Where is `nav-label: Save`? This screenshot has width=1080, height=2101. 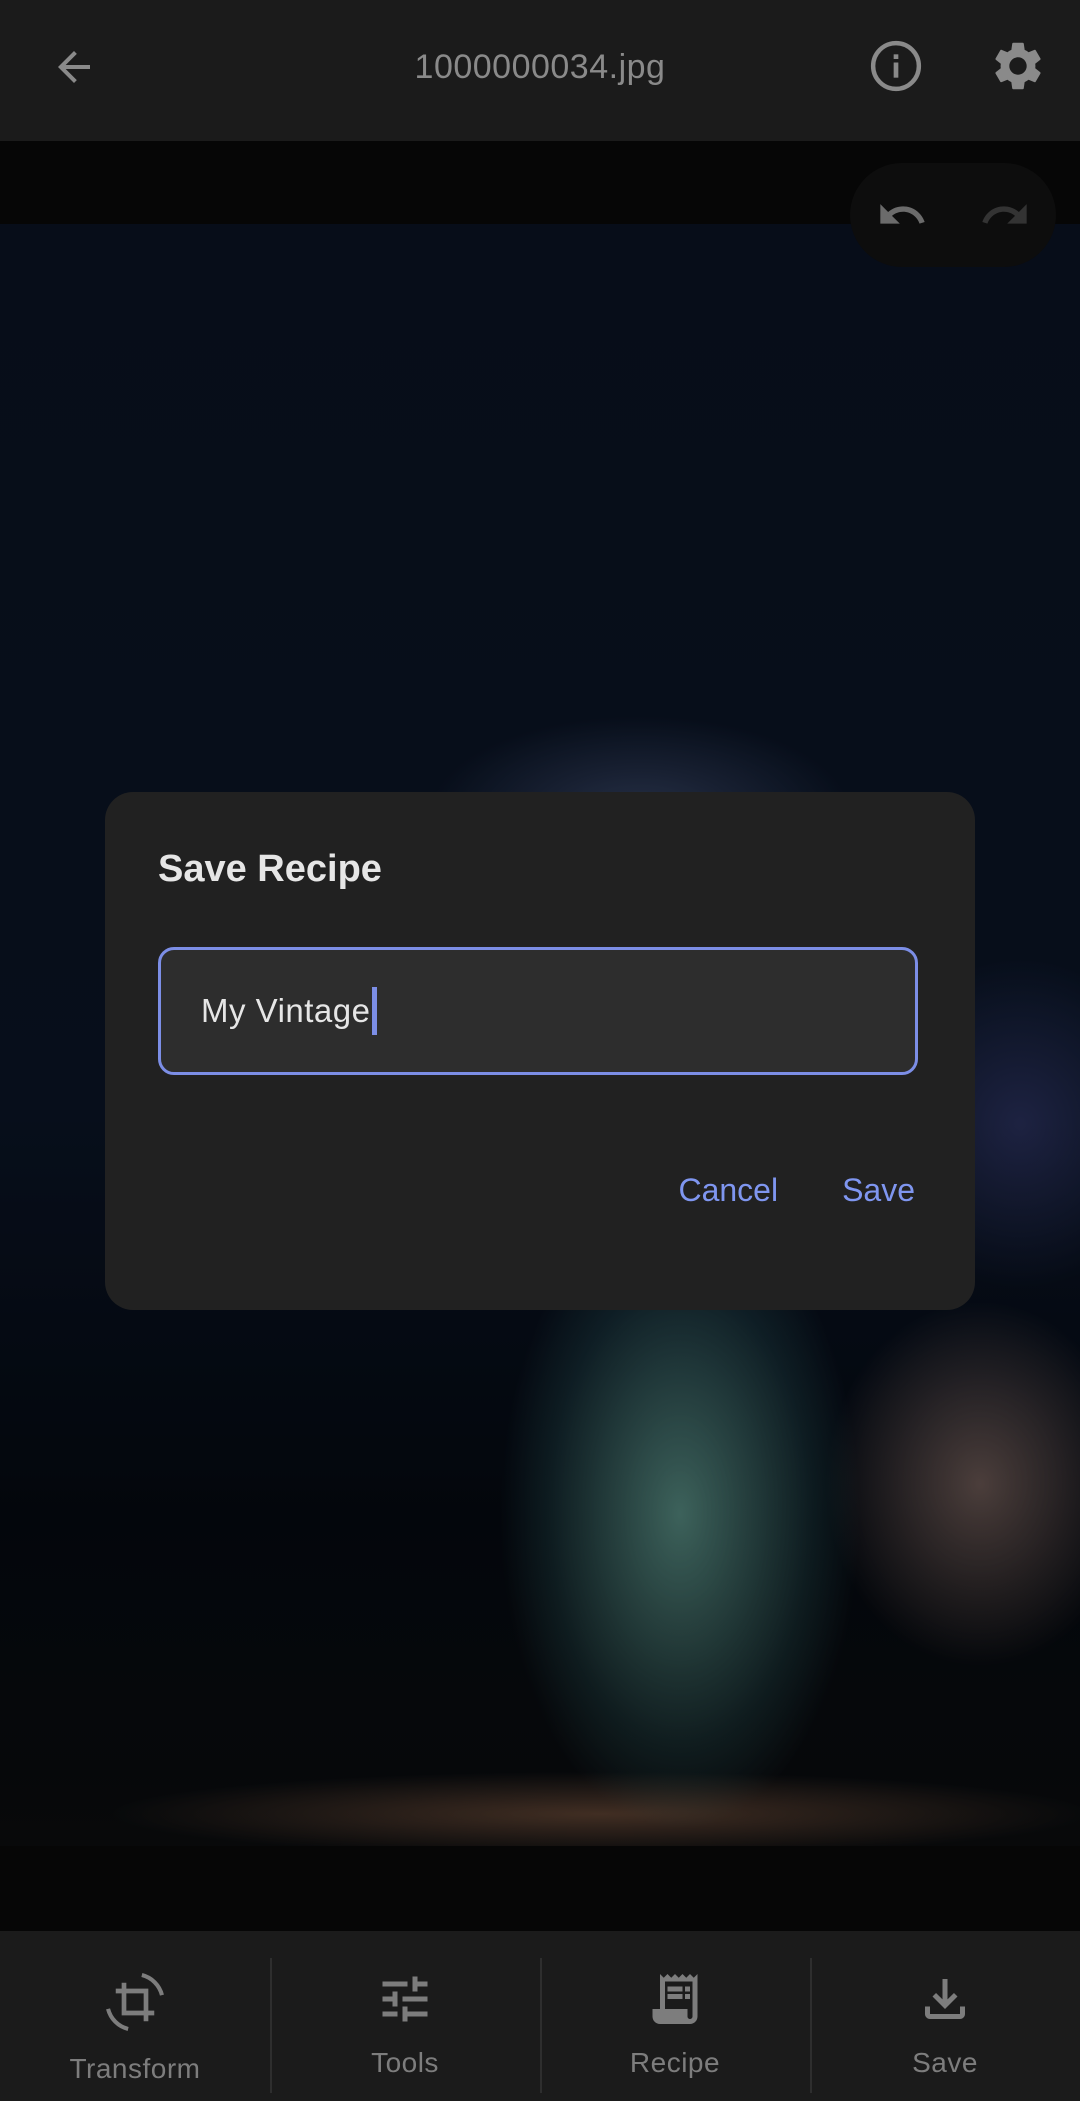
nav-label: Save is located at coordinates (945, 2062).